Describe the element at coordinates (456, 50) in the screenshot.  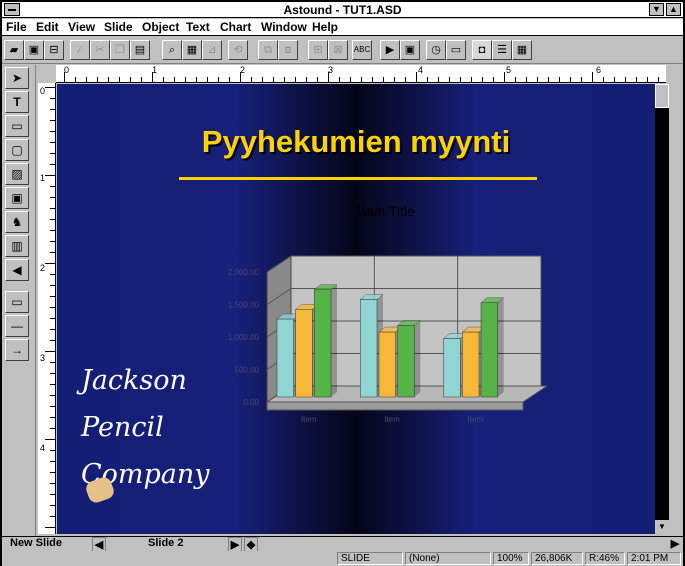
I see `window-icon: ▭` at that location.